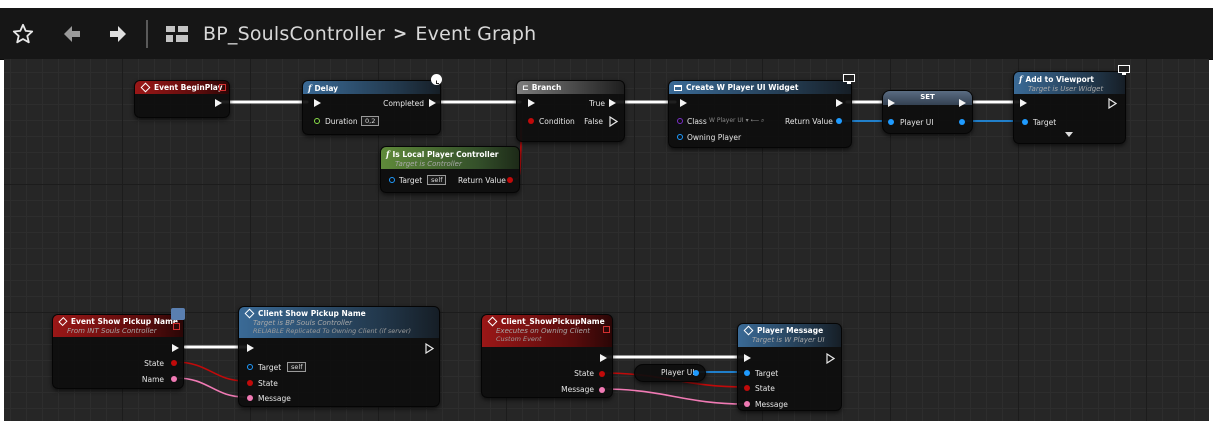  Describe the element at coordinates (370, 121) in the screenshot. I see `duration-field: 0,2` at that location.